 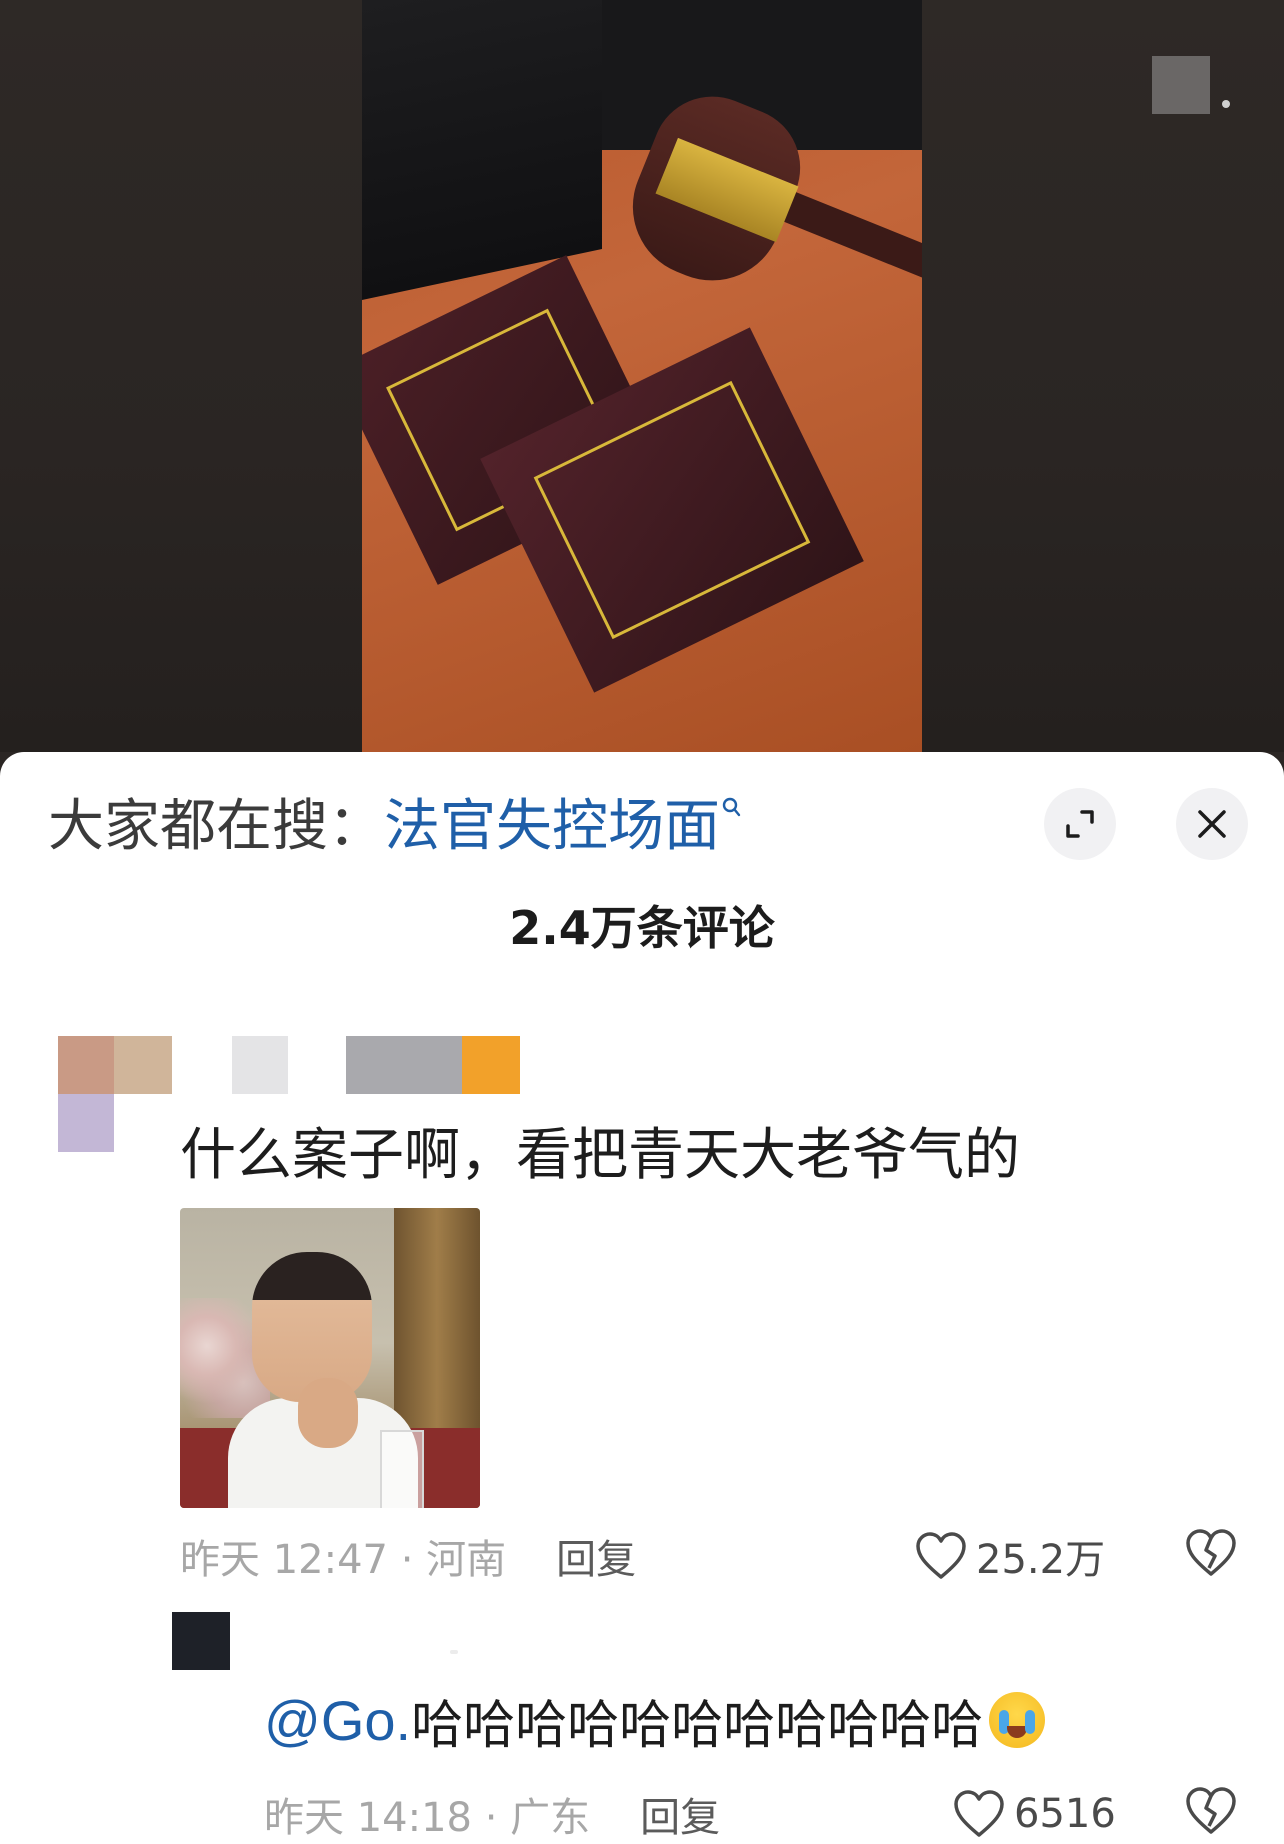 I want to click on meme-image, so click(x=330, y=1358).